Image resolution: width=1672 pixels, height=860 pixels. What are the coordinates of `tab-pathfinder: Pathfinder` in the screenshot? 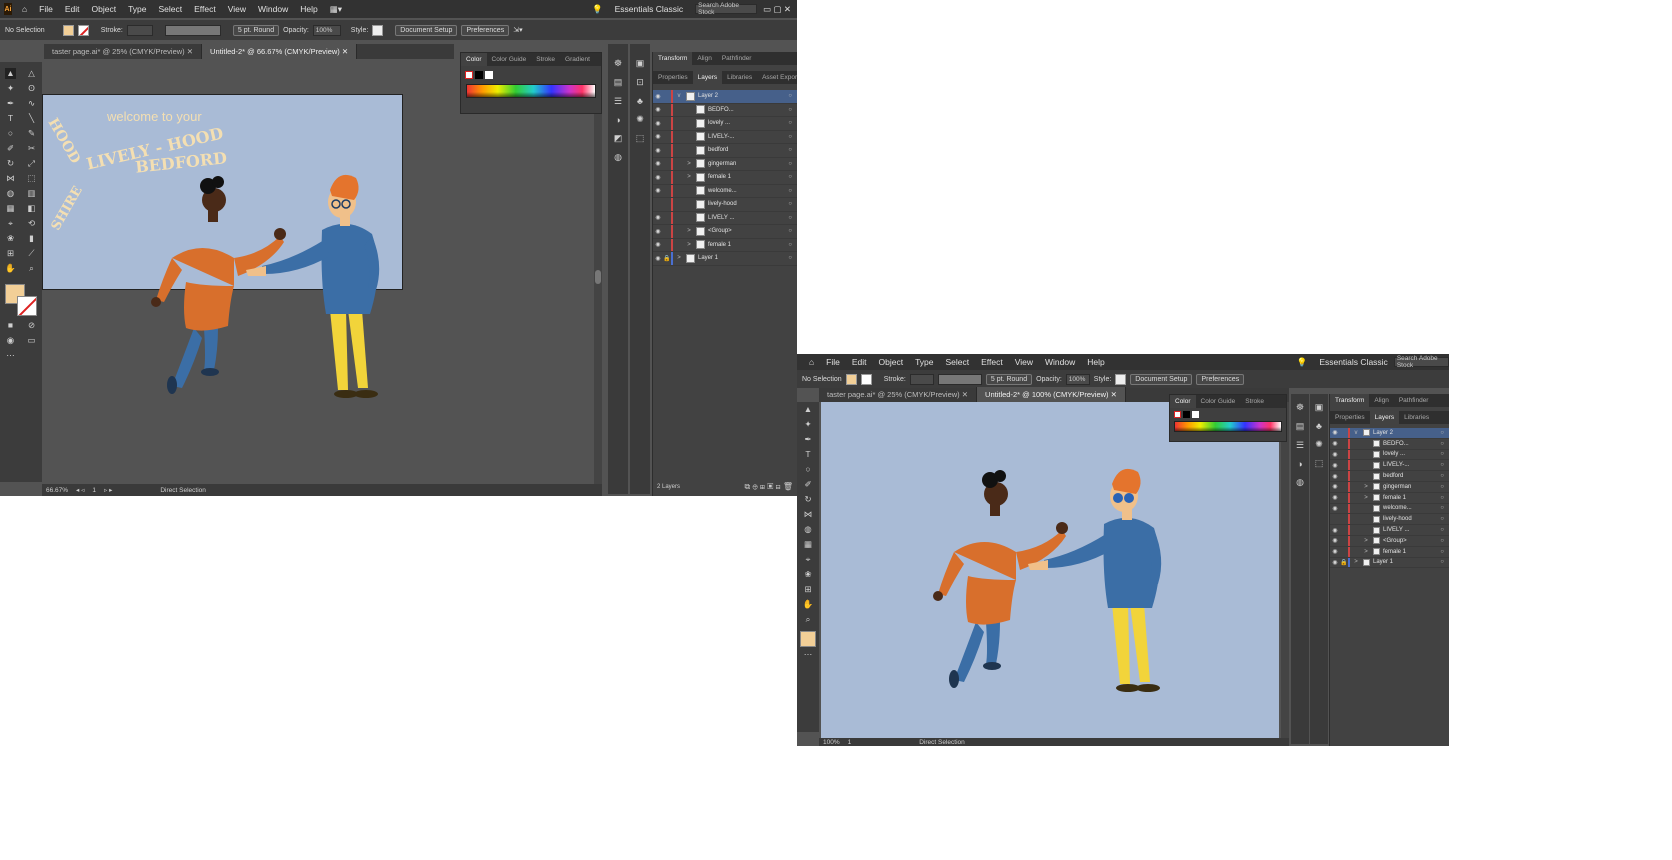 It's located at (737, 58).